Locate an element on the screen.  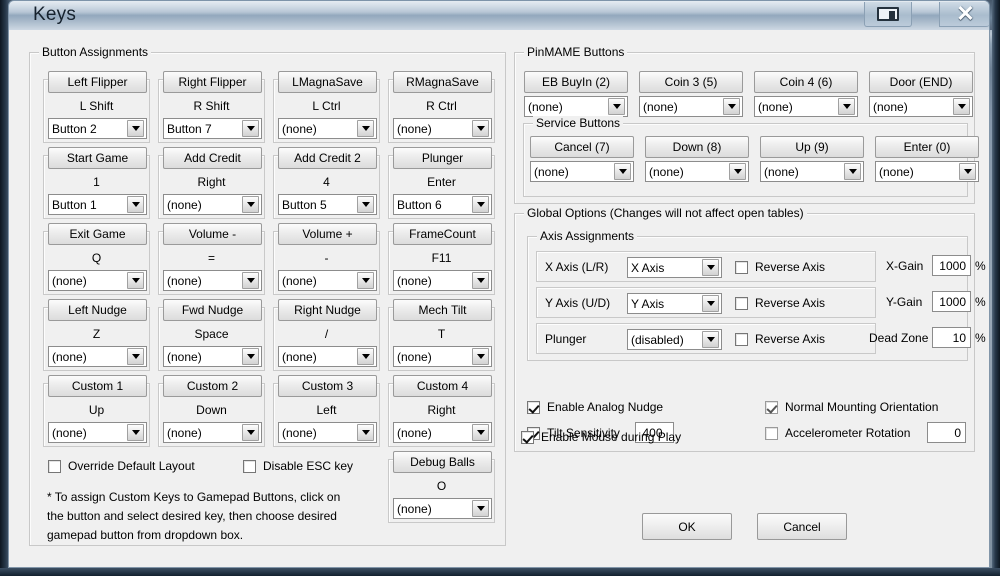
reverse-axis-checkbox: Reverse Axis is located at coordinates (780, 339).